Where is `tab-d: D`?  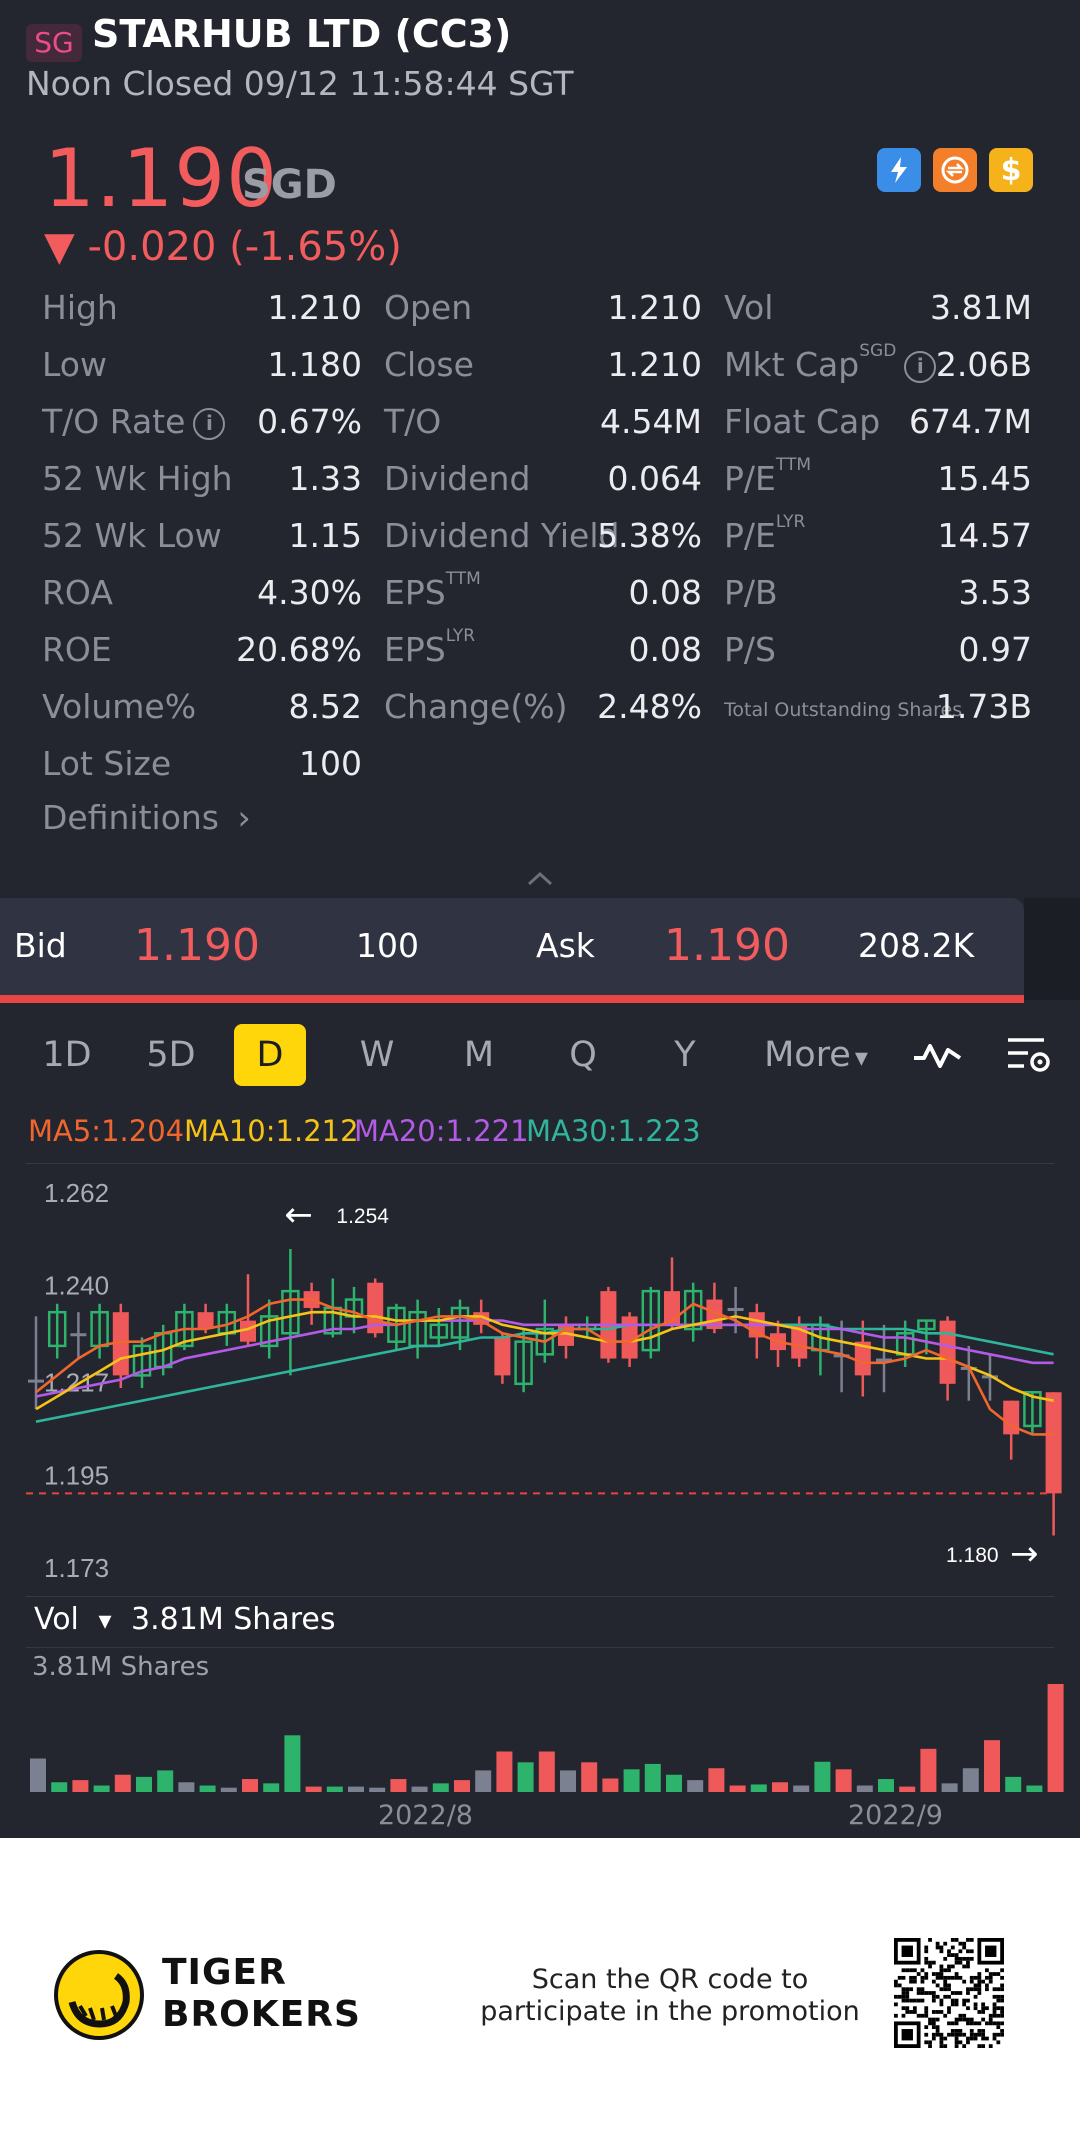 tab-d: D is located at coordinates (270, 1055).